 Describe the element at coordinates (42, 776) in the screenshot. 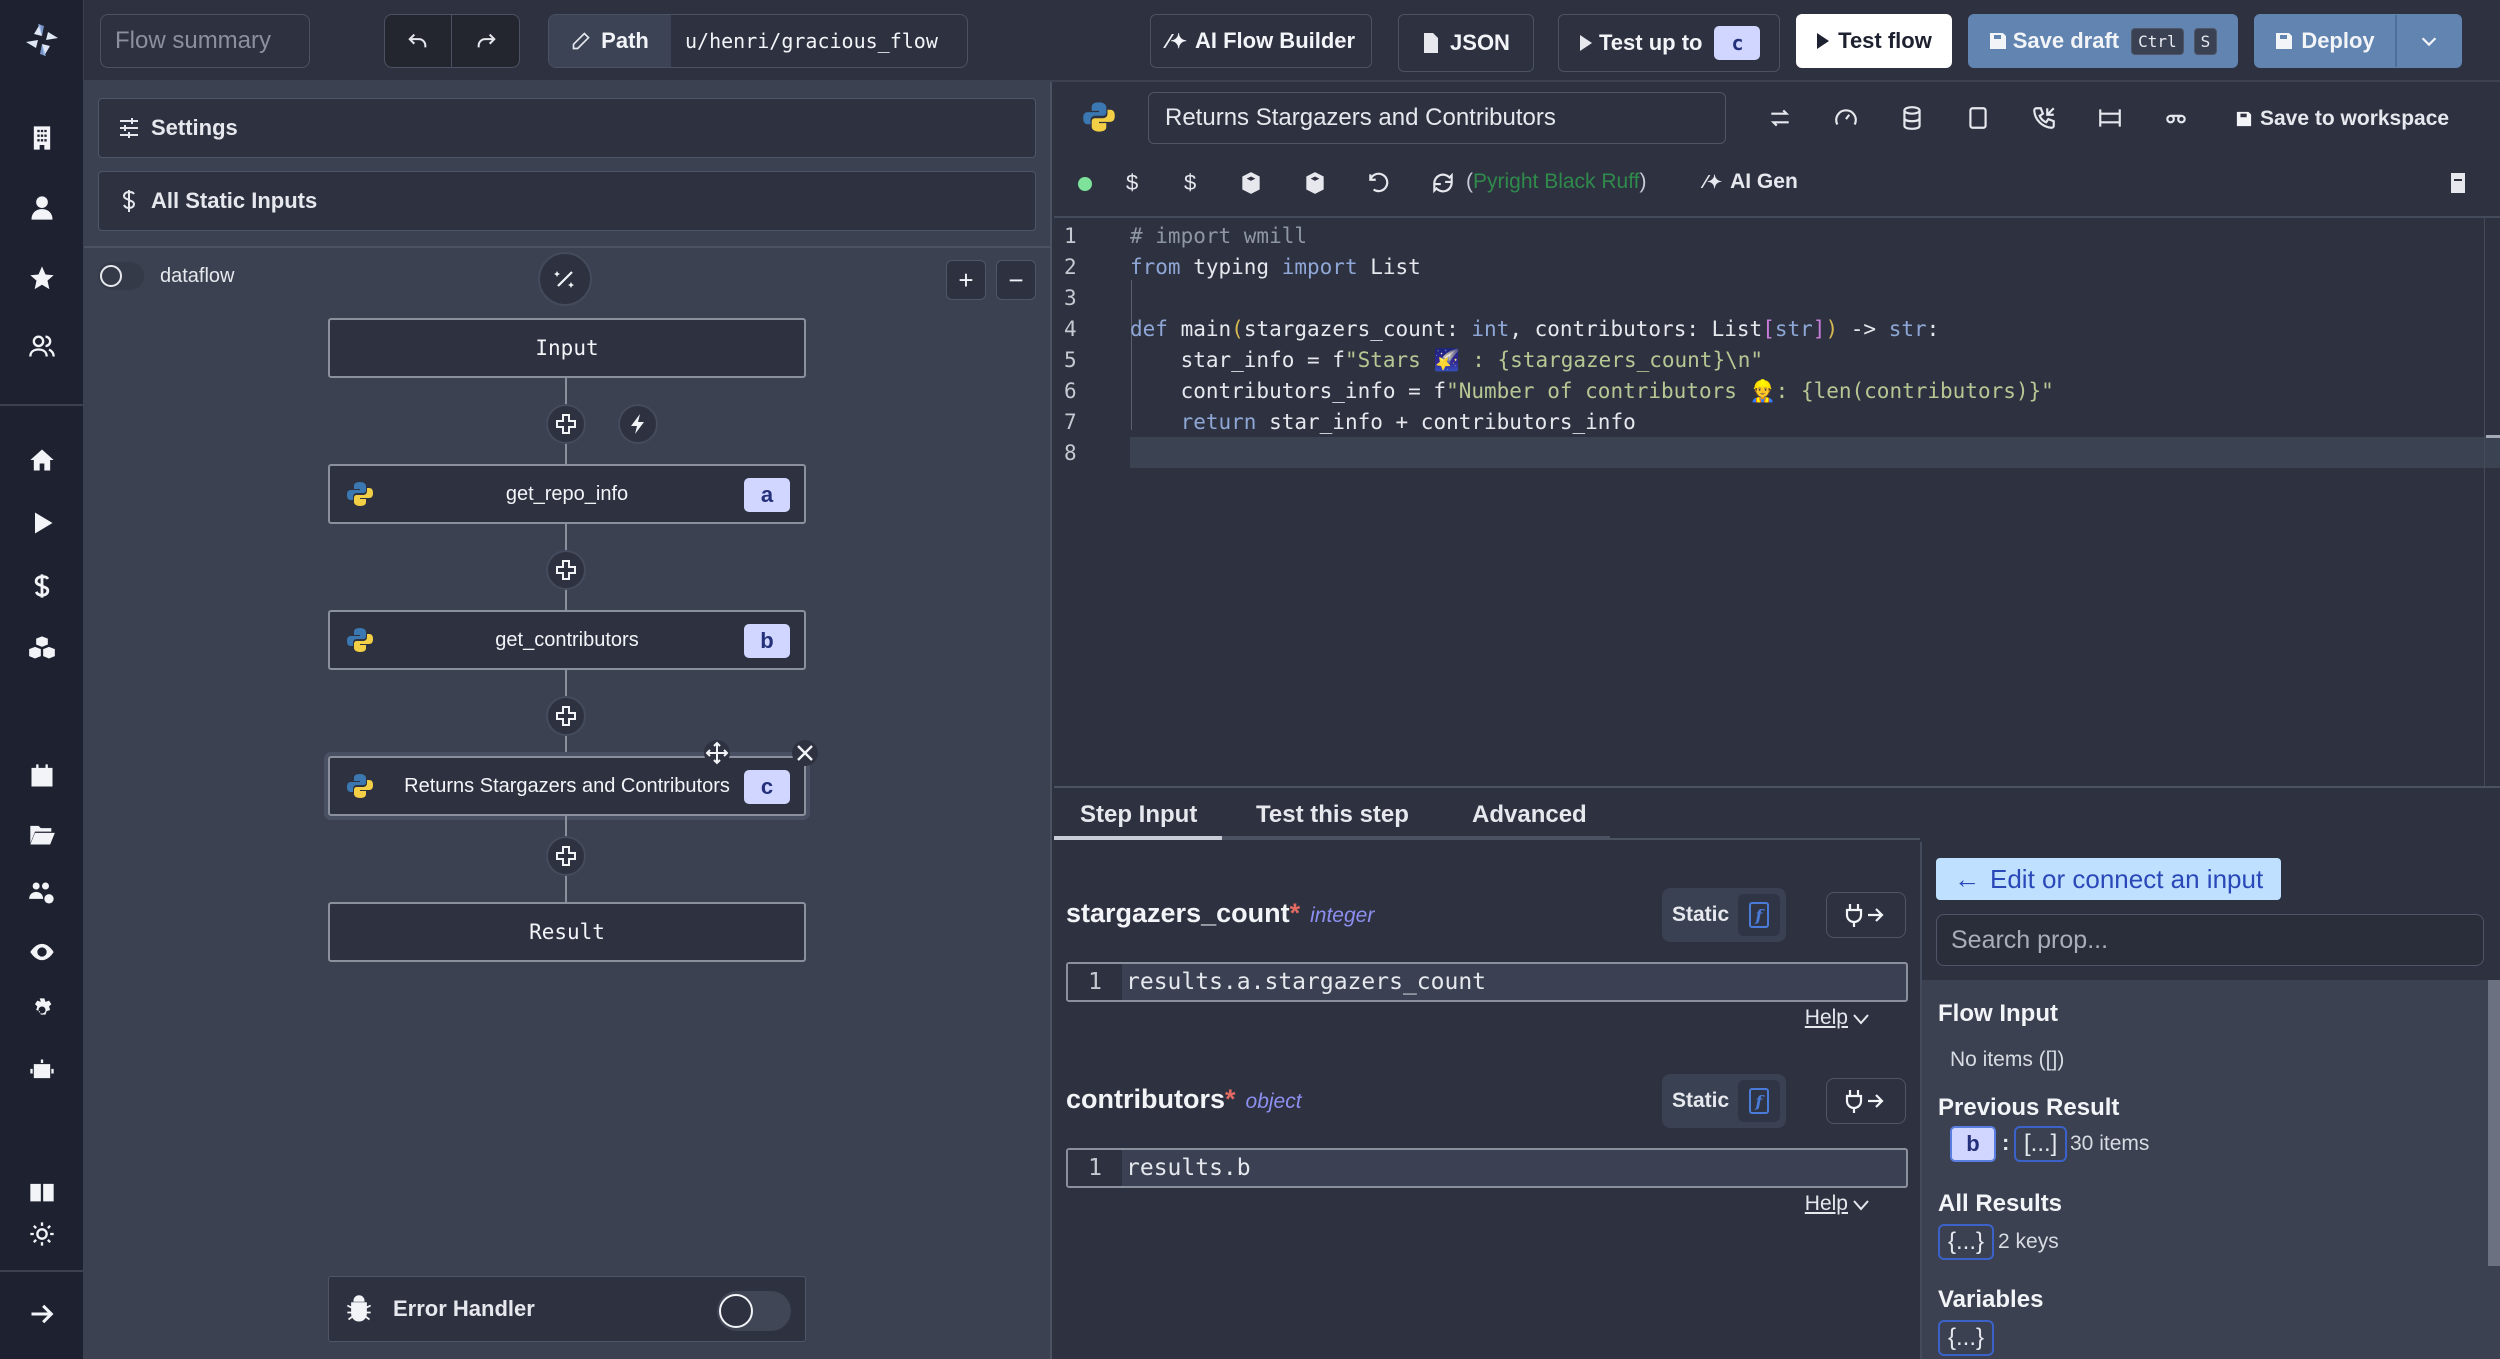

I see `calendar-icon` at that location.